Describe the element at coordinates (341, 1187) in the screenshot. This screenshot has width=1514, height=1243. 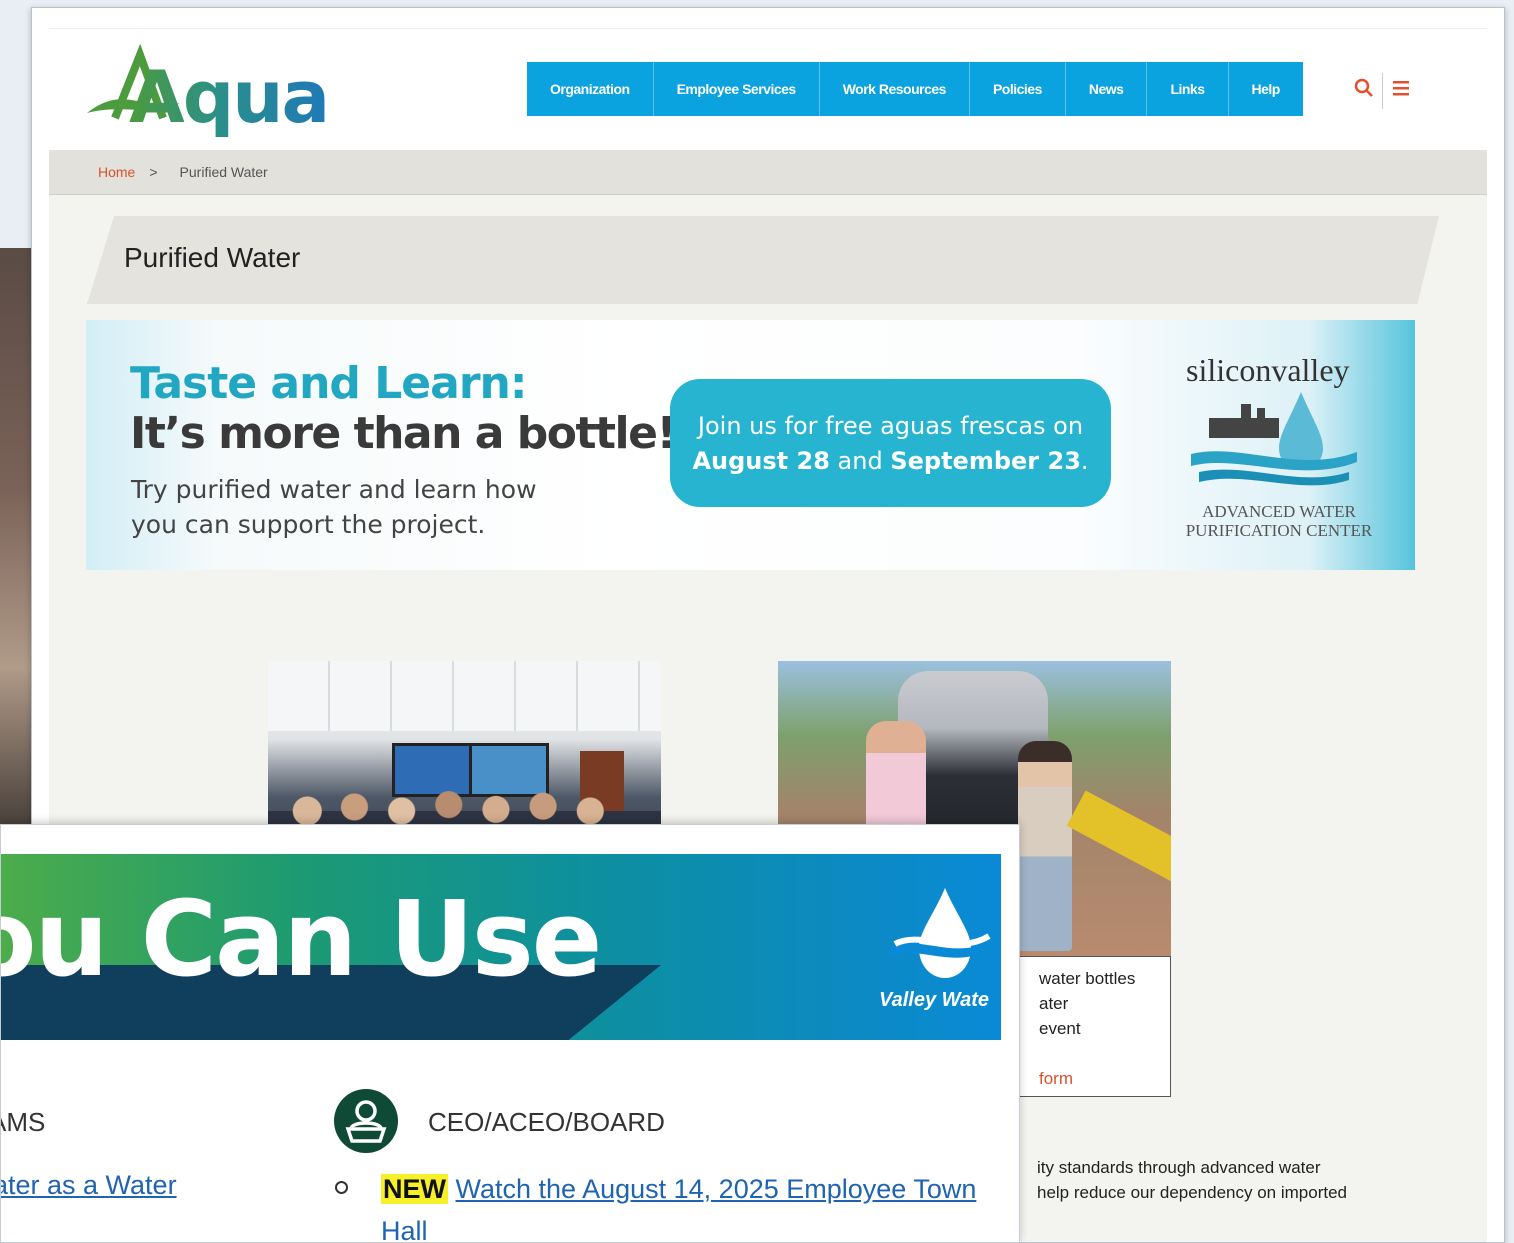
I see `list-bullet` at that location.